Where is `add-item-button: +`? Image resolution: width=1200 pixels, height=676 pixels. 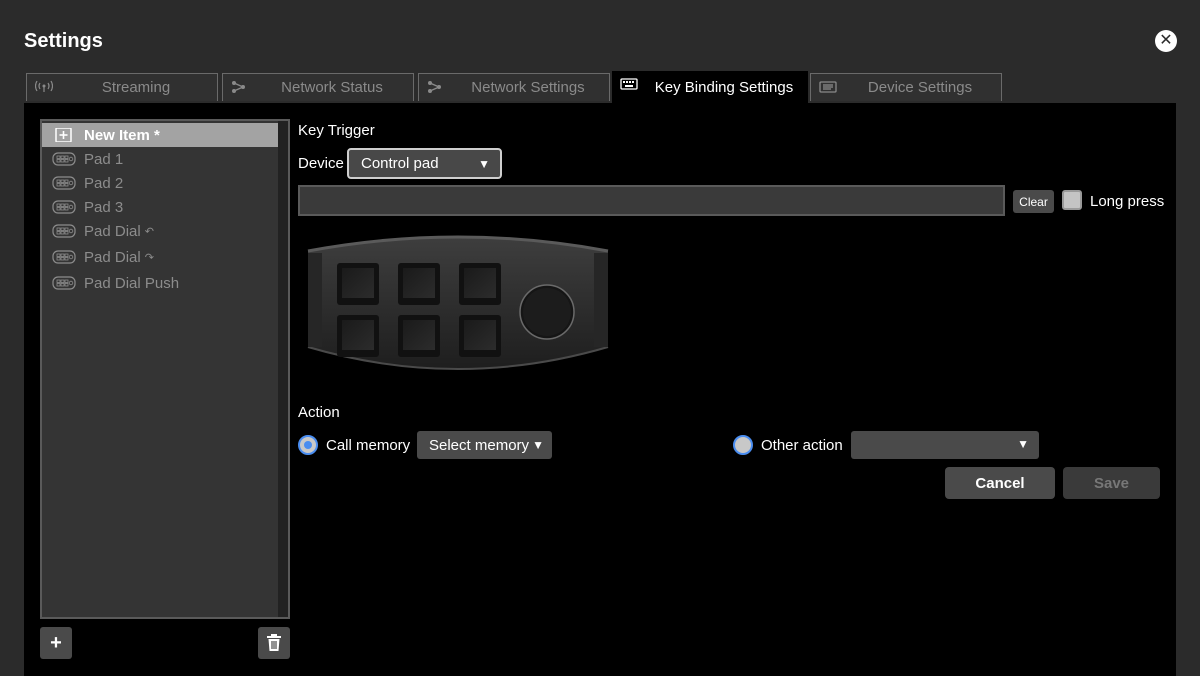
add-item-button: + is located at coordinates (56, 643).